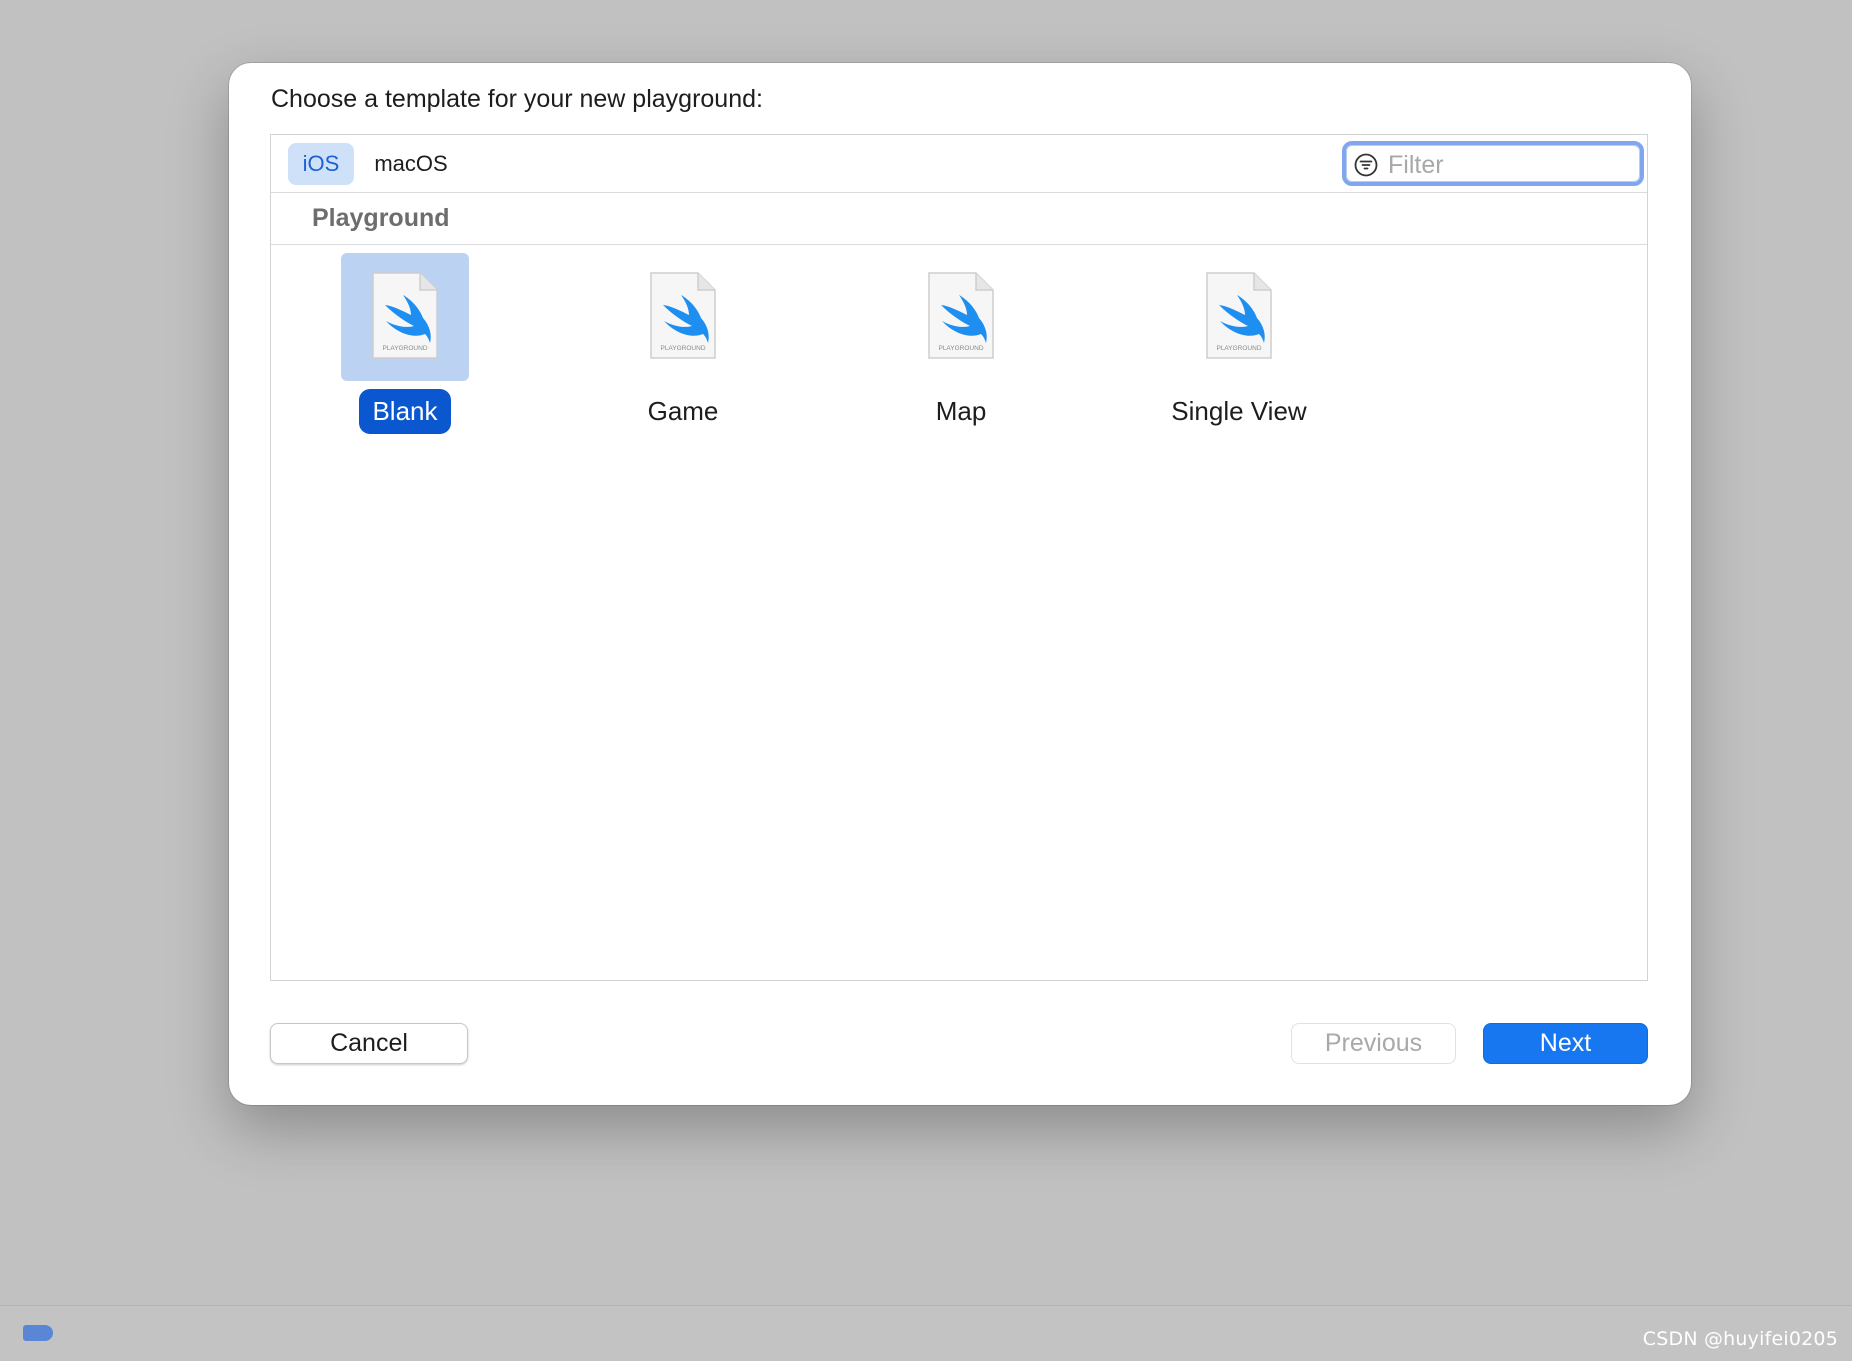 This screenshot has height=1361, width=1852. I want to click on template-name: Single View, so click(1239, 411).